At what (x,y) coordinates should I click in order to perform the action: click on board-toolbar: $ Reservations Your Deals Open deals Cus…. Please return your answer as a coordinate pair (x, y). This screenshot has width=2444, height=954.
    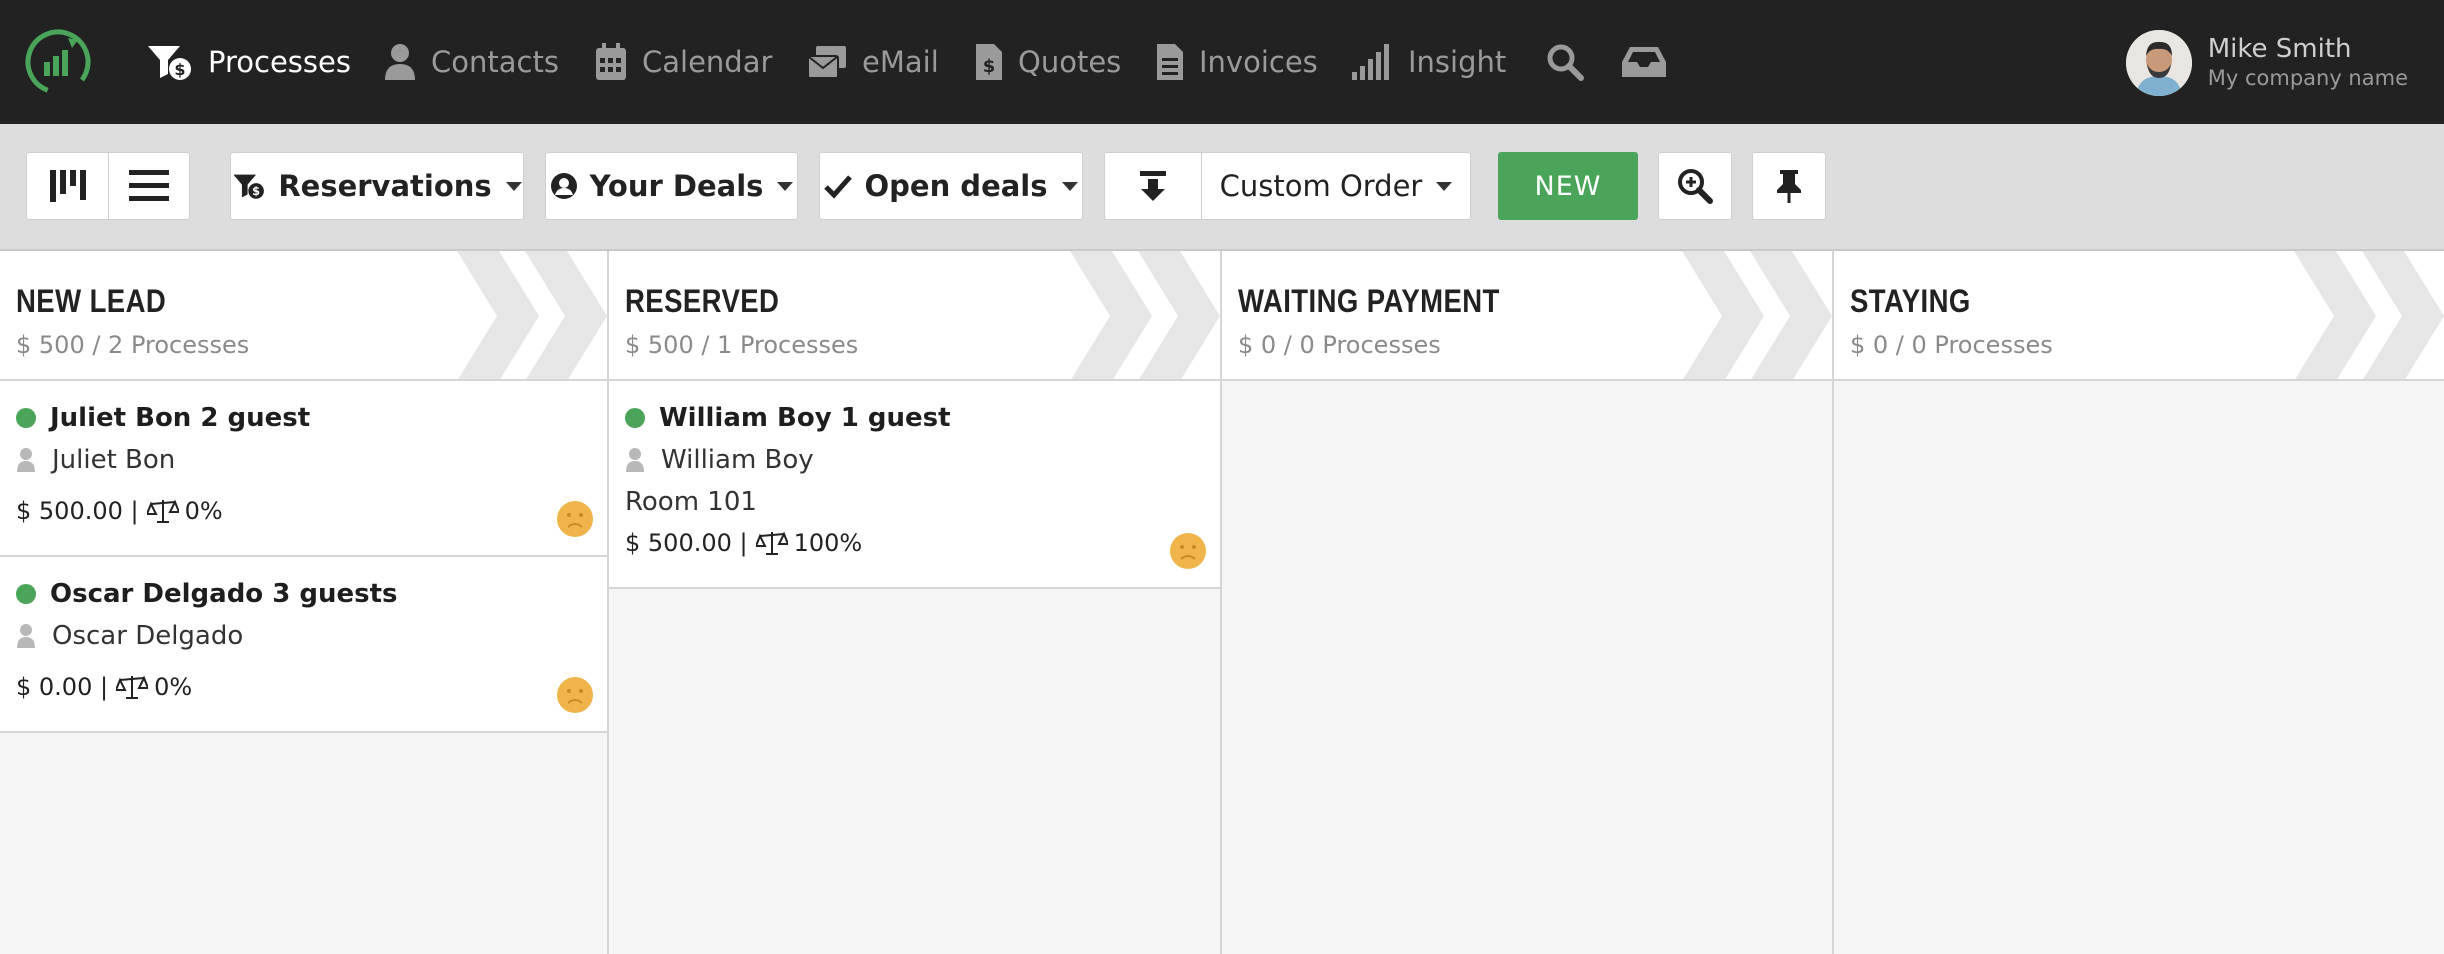
    Looking at the image, I should click on (1222, 187).